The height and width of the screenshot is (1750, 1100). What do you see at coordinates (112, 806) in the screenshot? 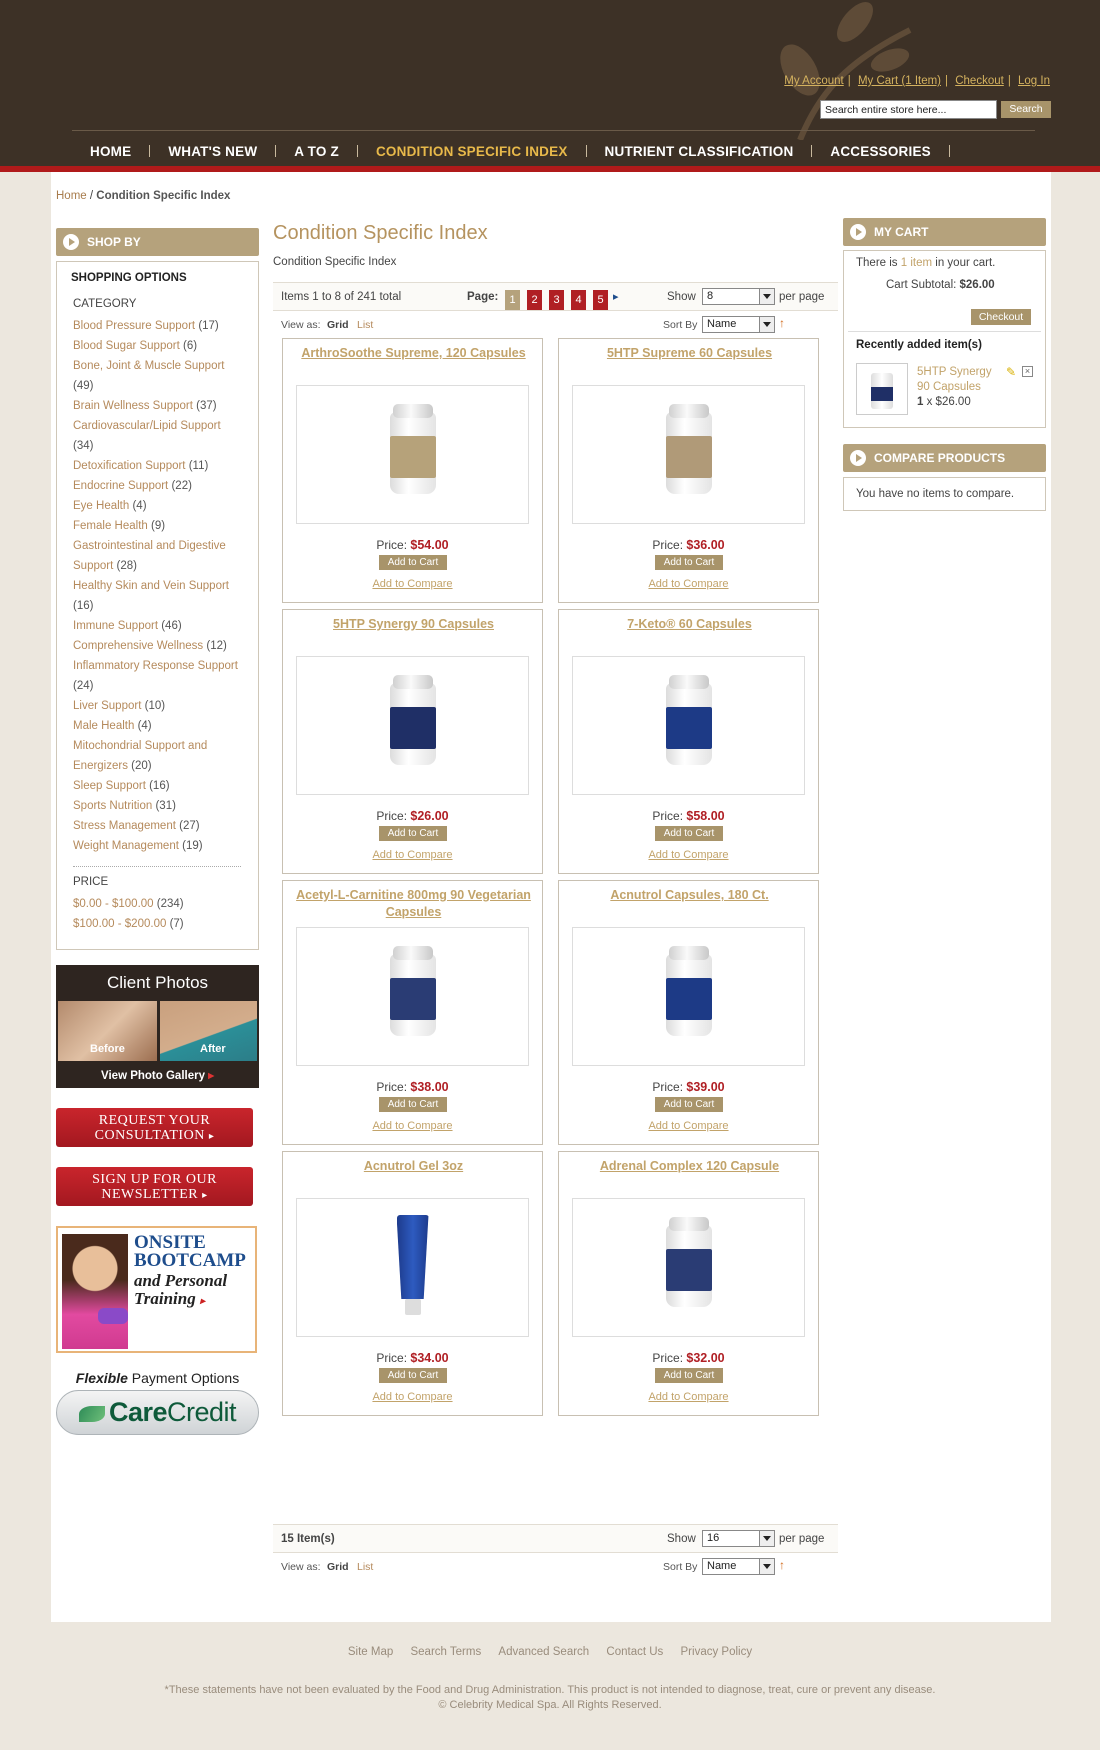
I see `category-link: Sports Nutrition` at bounding box center [112, 806].